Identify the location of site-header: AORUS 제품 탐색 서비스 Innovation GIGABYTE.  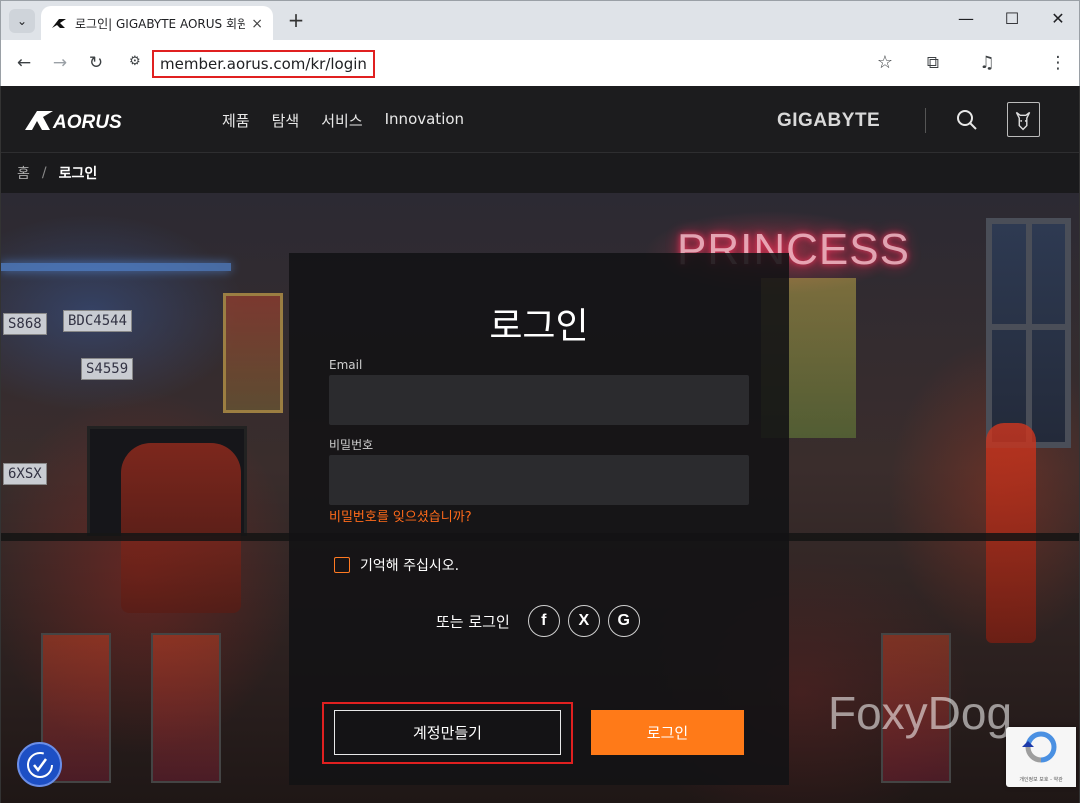
(540, 119).